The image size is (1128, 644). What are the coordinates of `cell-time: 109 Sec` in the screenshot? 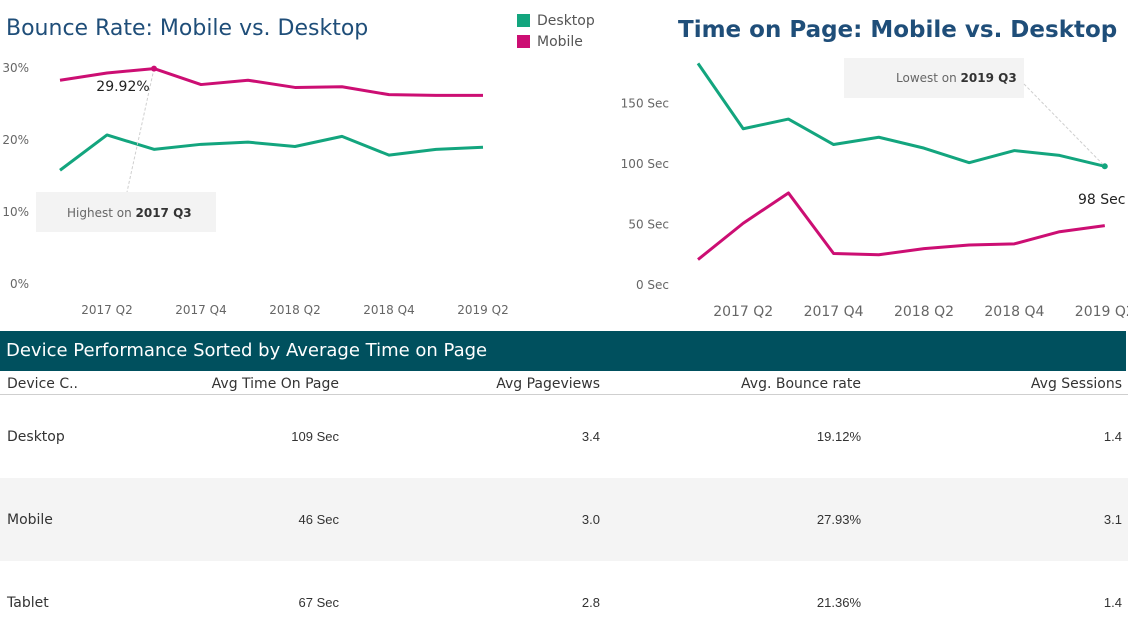 It's located at (315, 436).